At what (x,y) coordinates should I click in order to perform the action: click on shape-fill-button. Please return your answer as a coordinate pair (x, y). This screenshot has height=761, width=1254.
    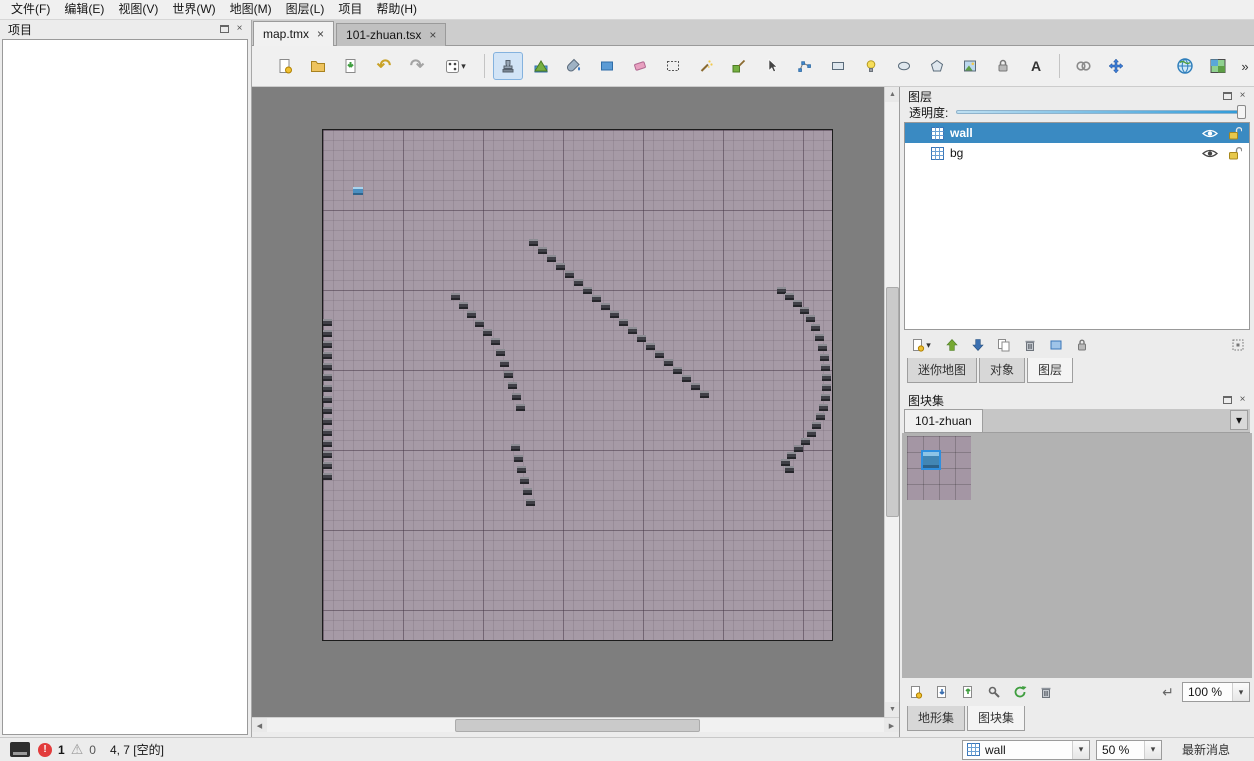
    Looking at the image, I should click on (607, 66).